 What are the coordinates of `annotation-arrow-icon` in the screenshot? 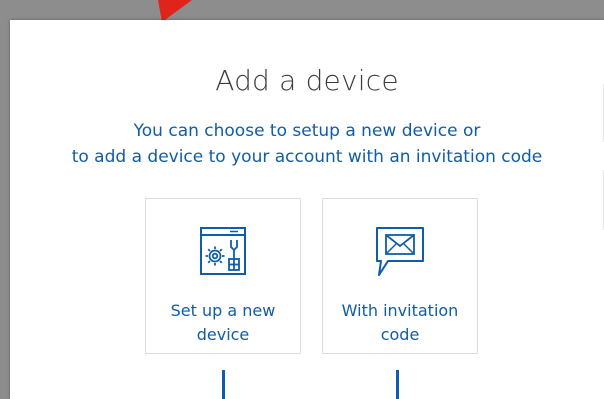 It's located at (175, 11).